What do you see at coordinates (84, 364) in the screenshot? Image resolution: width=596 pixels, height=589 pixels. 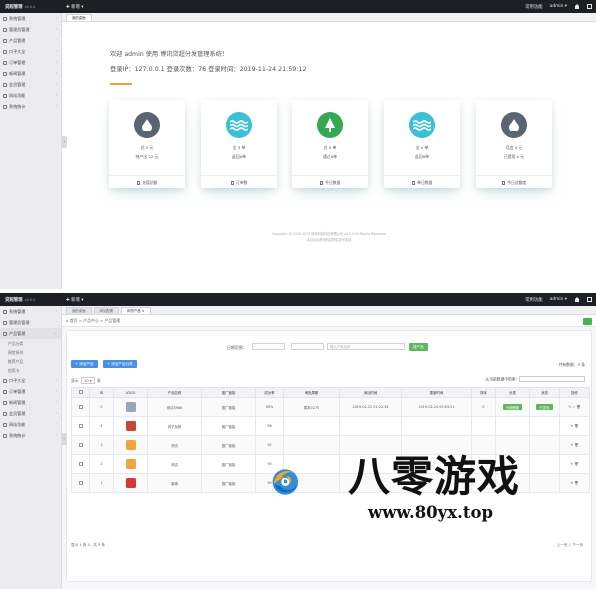 I see `add-product-button: + 添加产品` at bounding box center [84, 364].